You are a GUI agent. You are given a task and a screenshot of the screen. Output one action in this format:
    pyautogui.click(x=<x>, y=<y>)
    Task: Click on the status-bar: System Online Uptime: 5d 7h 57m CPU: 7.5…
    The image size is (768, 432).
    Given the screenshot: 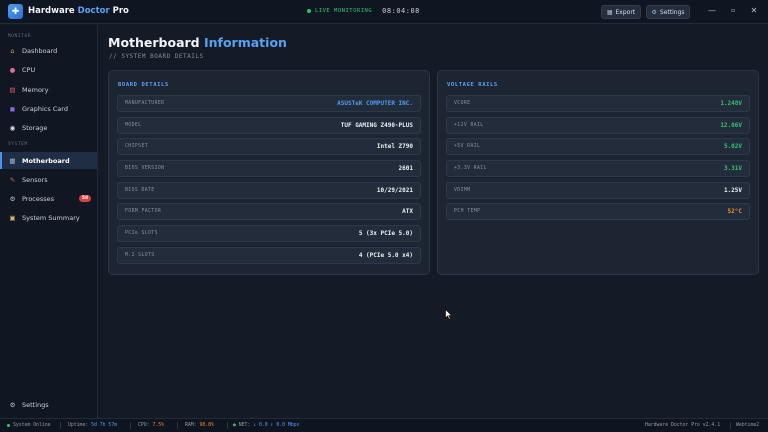 What is the action you would take?
    pyautogui.click(x=384, y=425)
    